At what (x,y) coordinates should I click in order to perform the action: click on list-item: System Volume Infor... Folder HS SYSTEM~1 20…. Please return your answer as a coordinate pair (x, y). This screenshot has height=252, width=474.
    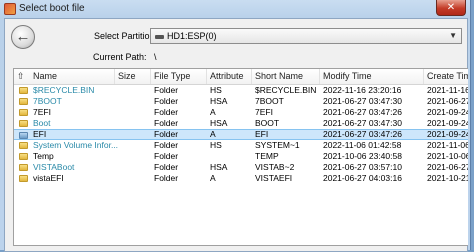
    Looking at the image, I should click on (241, 145).